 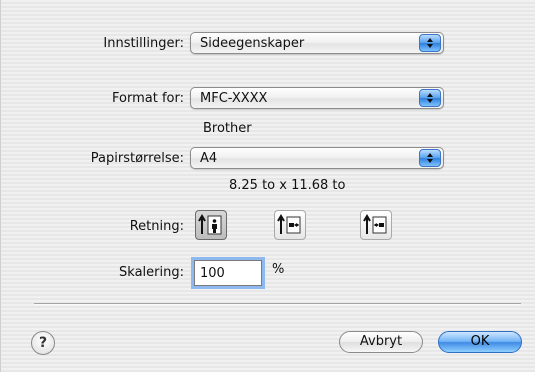 I want to click on paper-dimensions-text: 8.25 to x 11.68 to, so click(x=287, y=185).